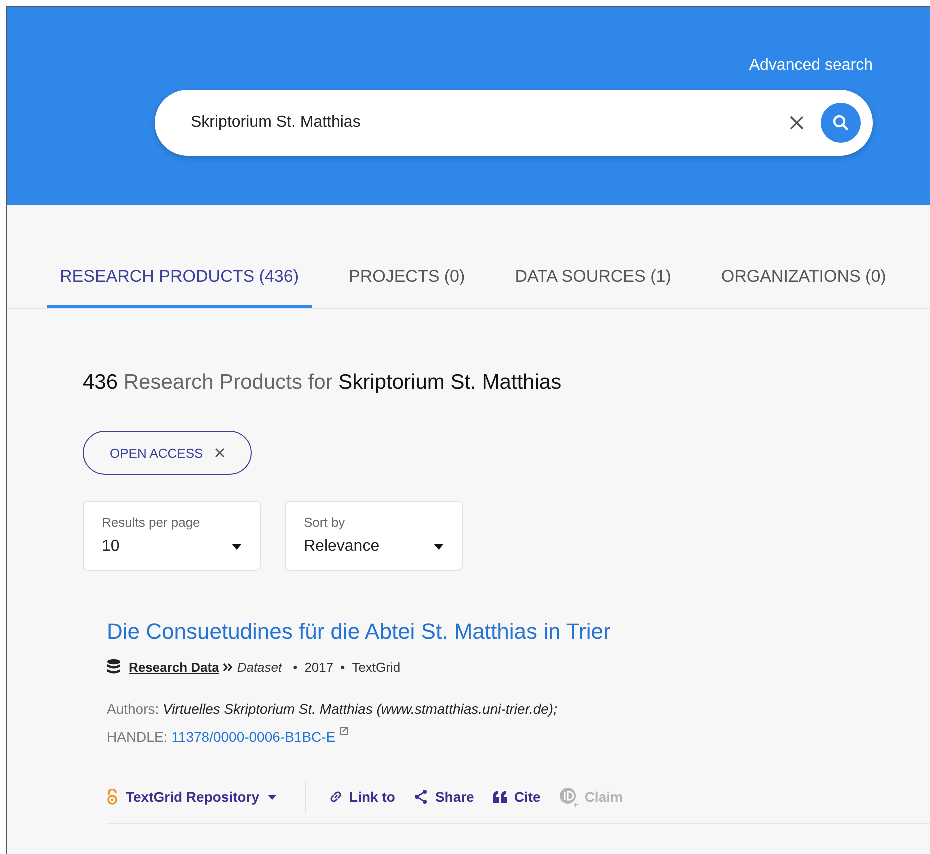 The height and width of the screenshot is (854, 930). What do you see at coordinates (344, 731) in the screenshot?
I see `external-link-icon` at bounding box center [344, 731].